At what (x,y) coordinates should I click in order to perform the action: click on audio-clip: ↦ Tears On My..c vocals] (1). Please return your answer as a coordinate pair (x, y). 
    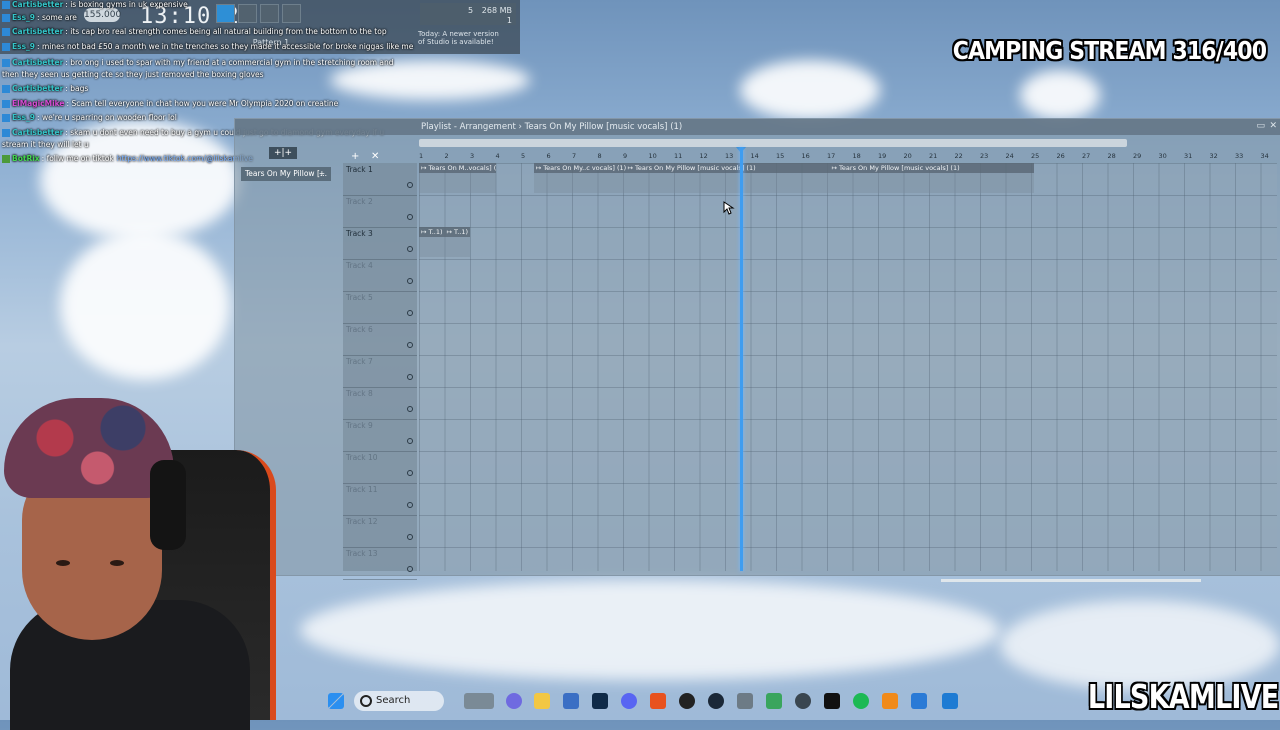
    Looking at the image, I should click on (579, 168).